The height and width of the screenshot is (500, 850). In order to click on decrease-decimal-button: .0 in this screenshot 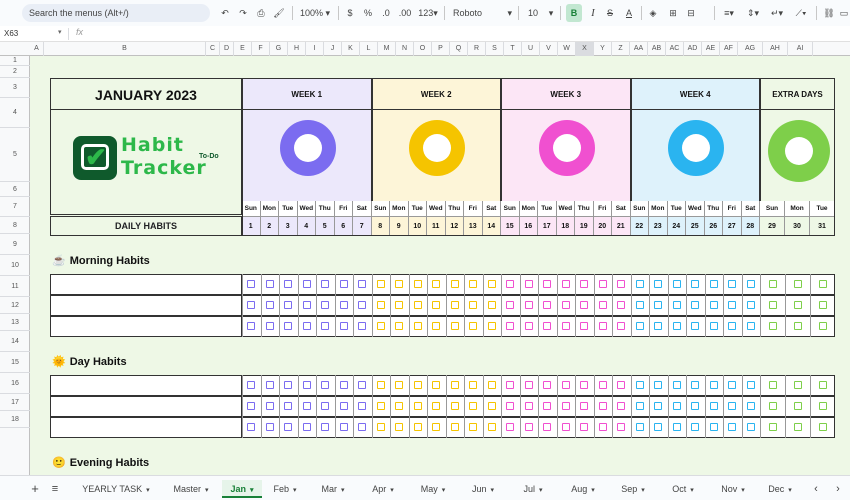, I will do `click(386, 13)`.